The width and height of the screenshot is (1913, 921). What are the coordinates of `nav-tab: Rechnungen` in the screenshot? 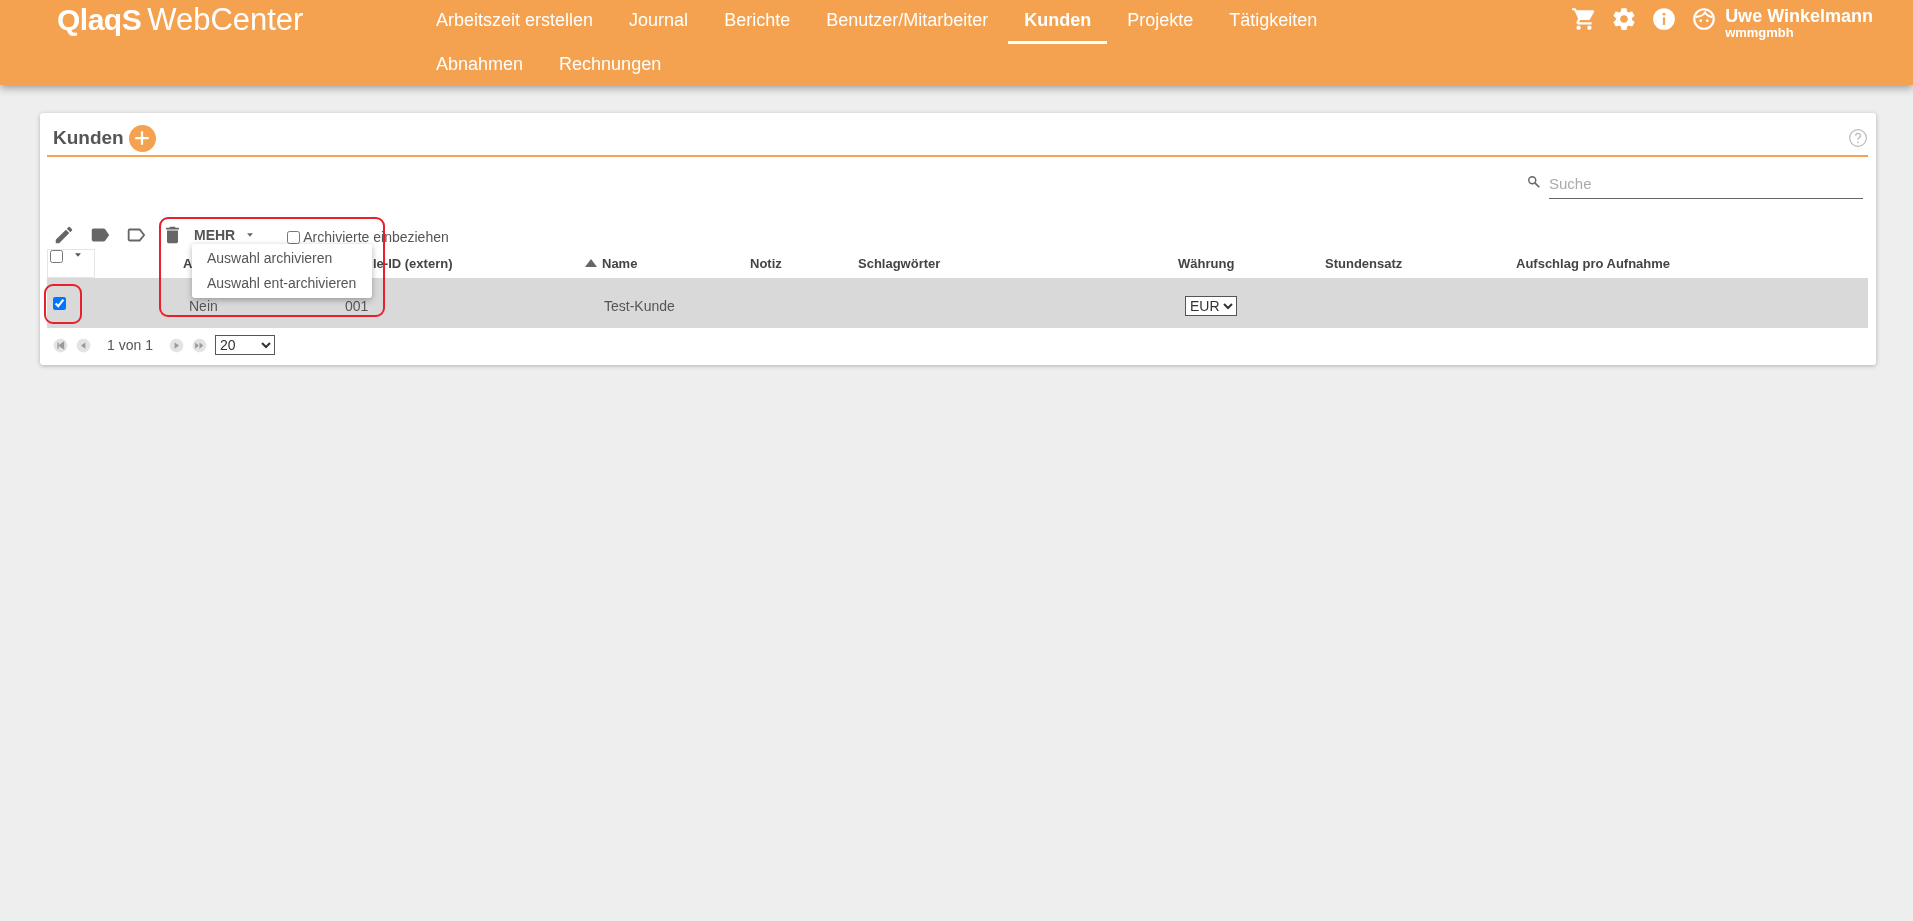 It's located at (610, 66).